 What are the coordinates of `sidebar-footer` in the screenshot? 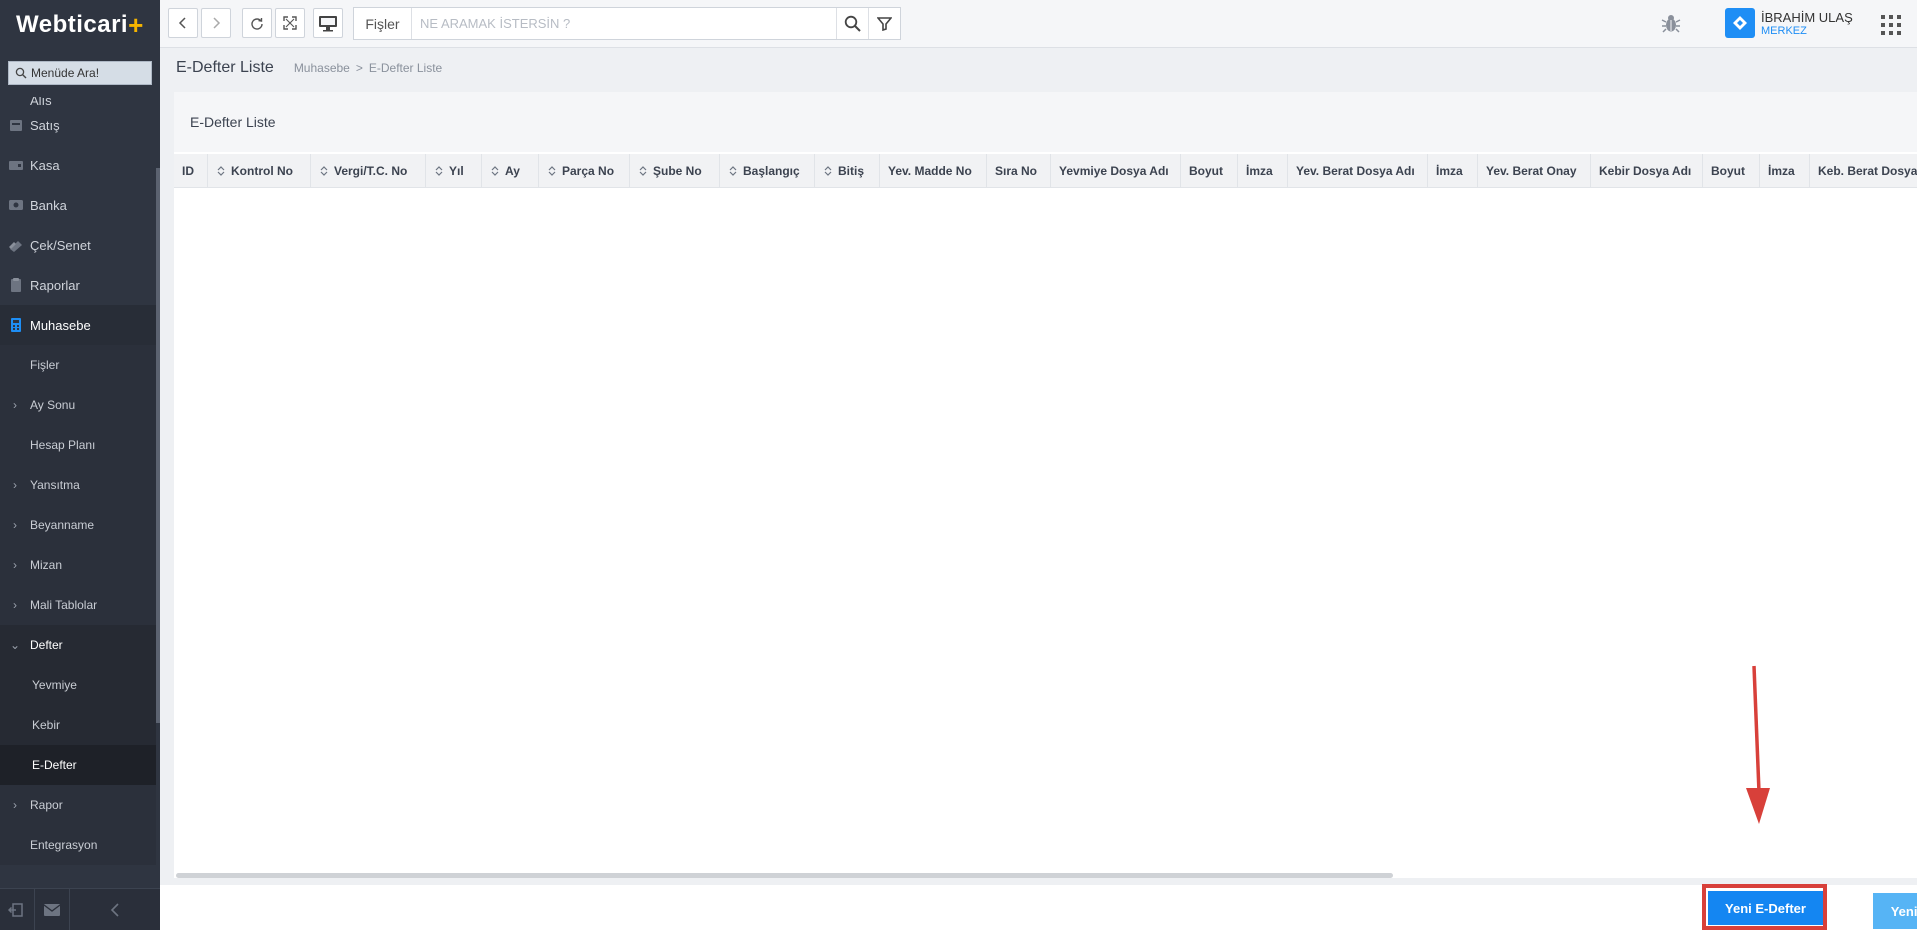 It's located at (80, 909).